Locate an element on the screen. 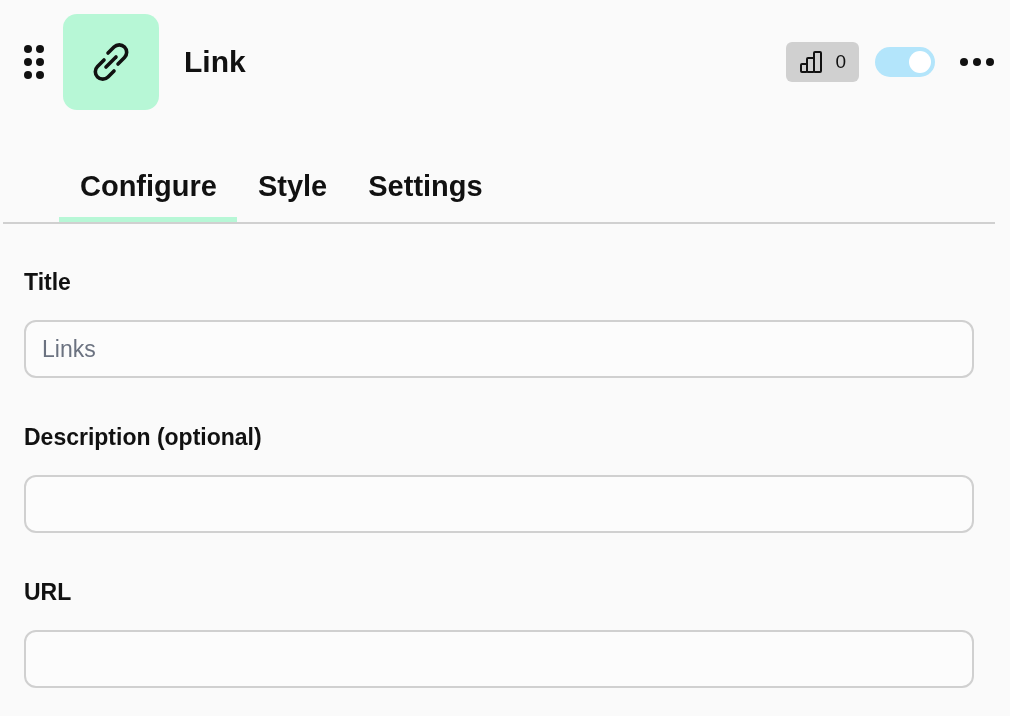 The image size is (1010, 716). block-title: Link is located at coordinates (215, 62).